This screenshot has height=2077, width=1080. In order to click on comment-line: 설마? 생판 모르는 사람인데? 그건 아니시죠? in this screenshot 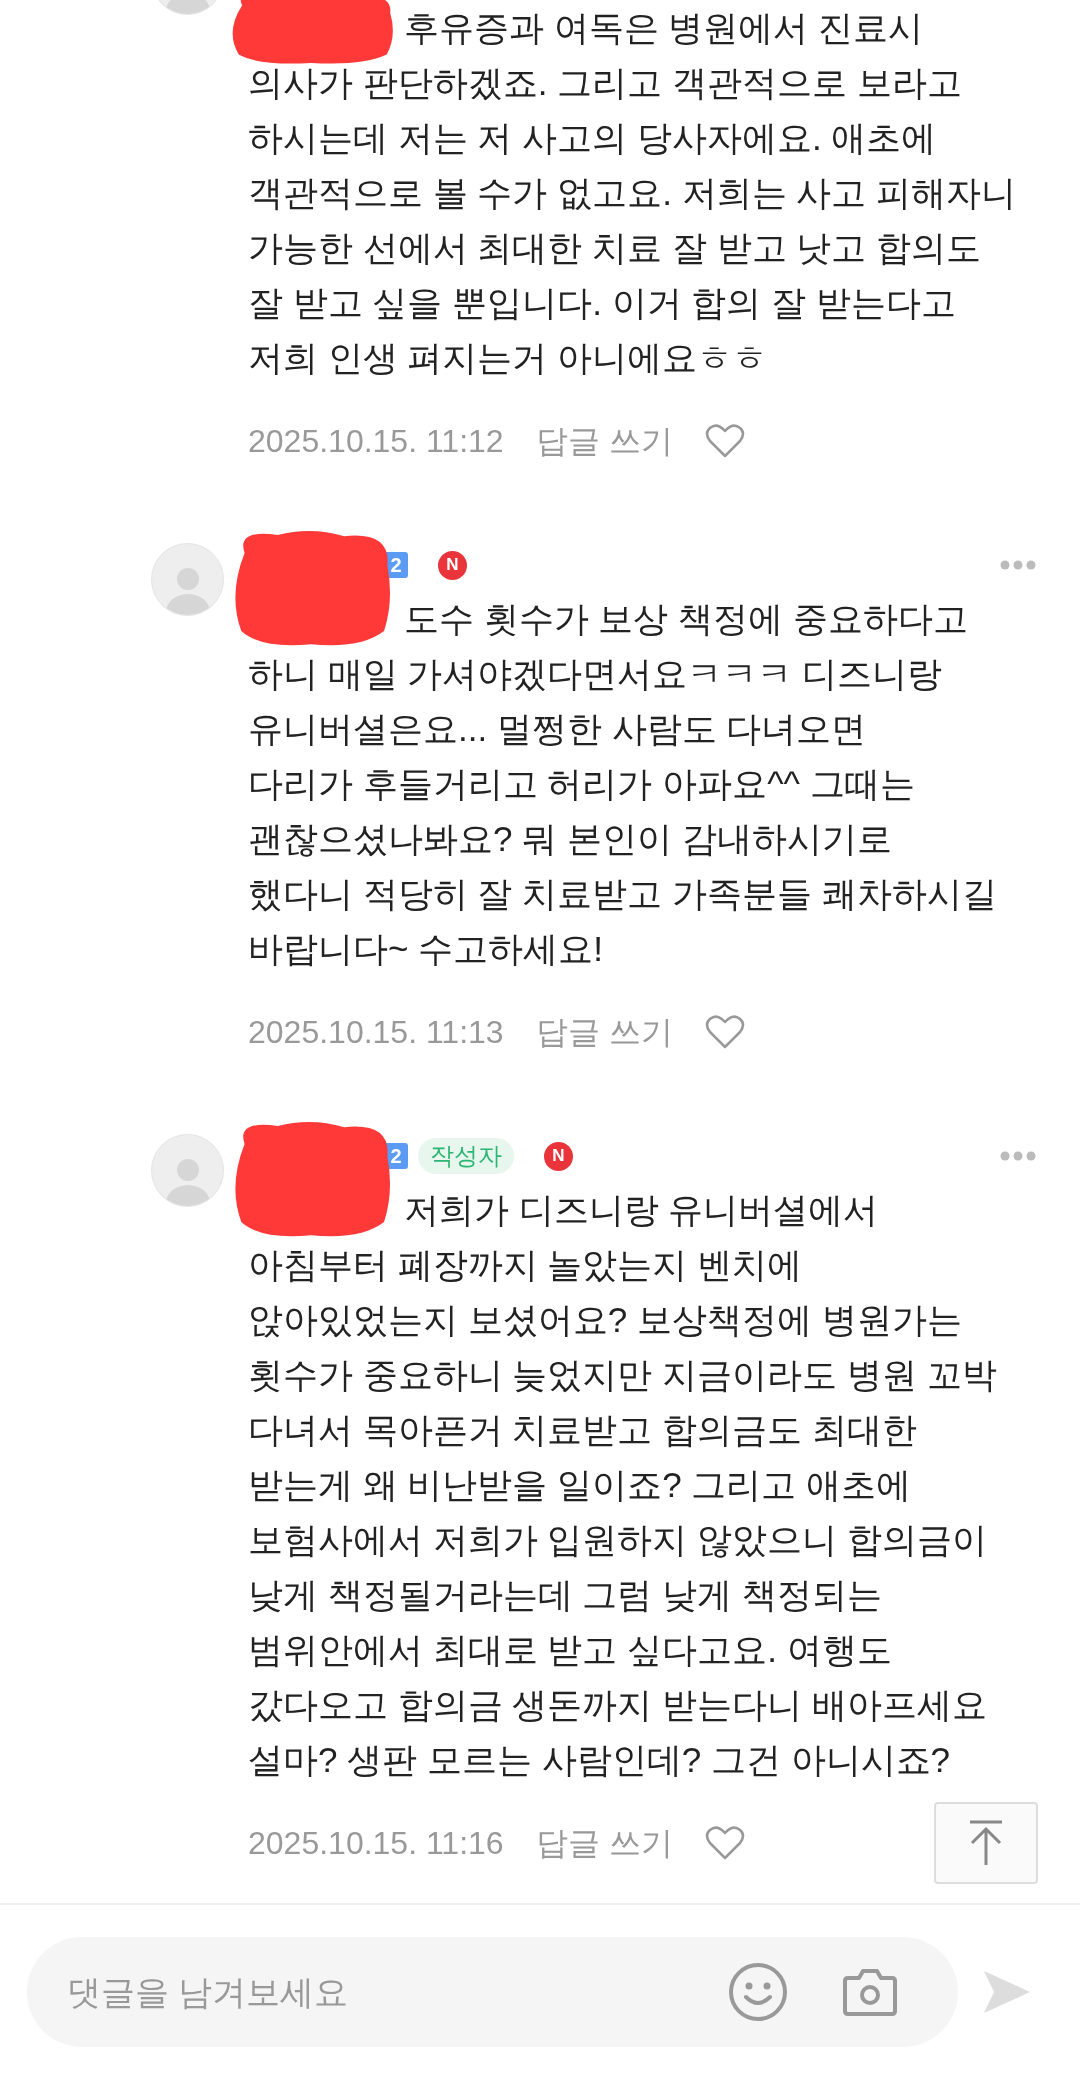, I will do `click(599, 1760)`.